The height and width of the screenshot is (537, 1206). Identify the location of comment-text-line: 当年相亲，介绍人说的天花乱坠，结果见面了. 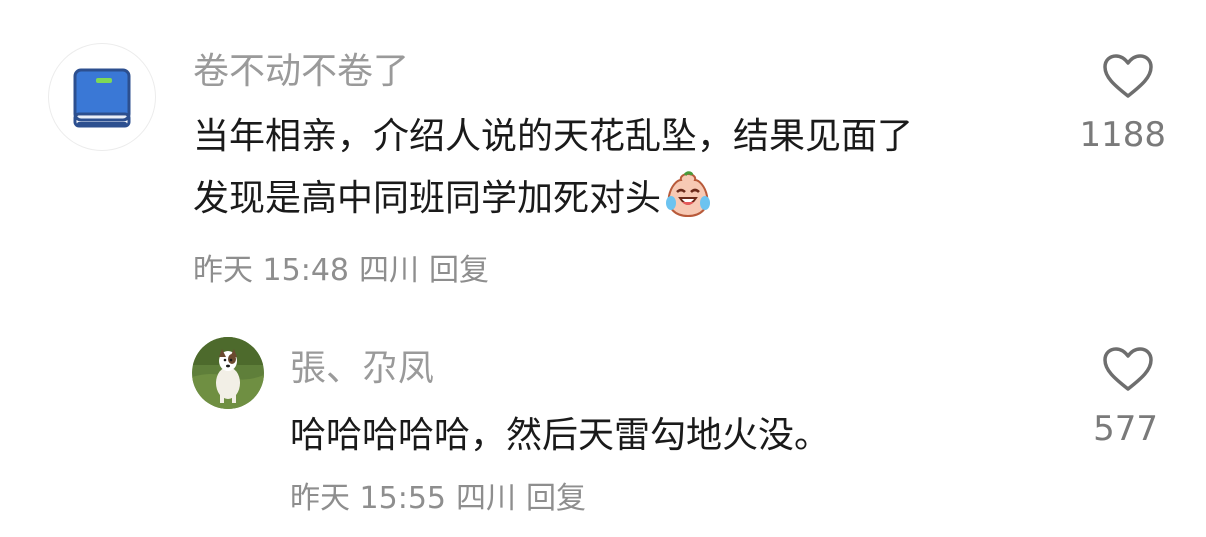
(553, 136).